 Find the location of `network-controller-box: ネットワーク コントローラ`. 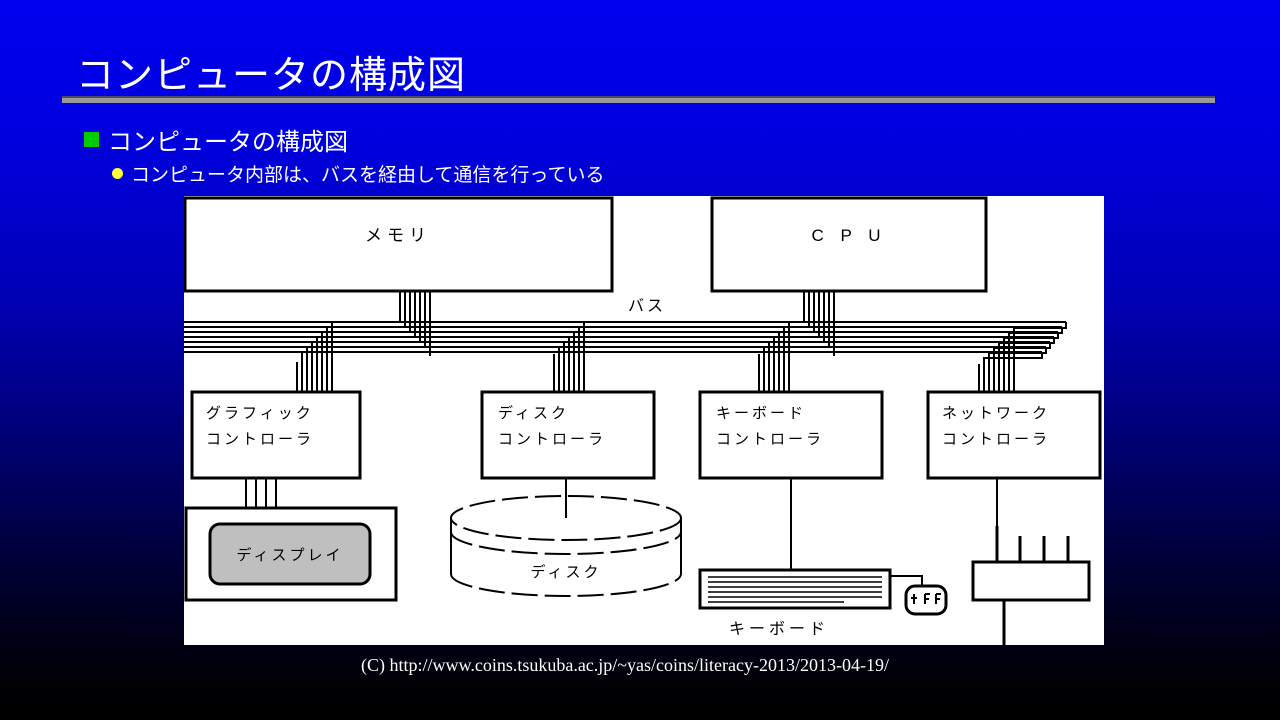

network-controller-box: ネットワーク コントローラ is located at coordinates (1014, 435).